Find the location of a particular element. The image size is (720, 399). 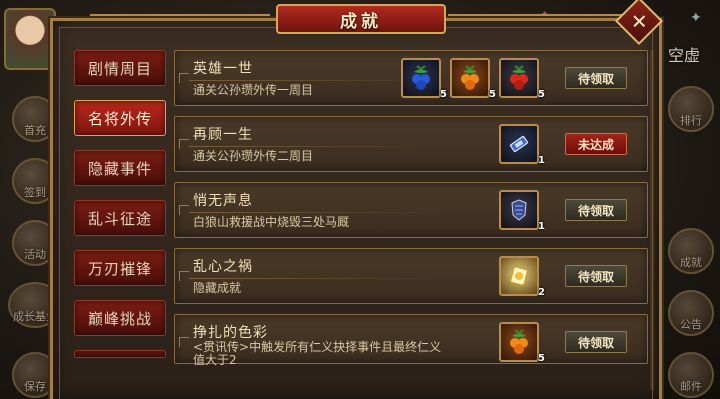

achievement-row: 再顾一生 通关公孙瓒外传二周目 1 未达成 is located at coordinates (411, 144).